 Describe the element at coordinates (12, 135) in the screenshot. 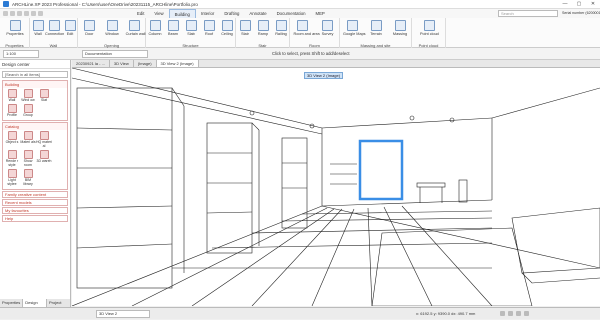

I see `object-s-icon` at that location.